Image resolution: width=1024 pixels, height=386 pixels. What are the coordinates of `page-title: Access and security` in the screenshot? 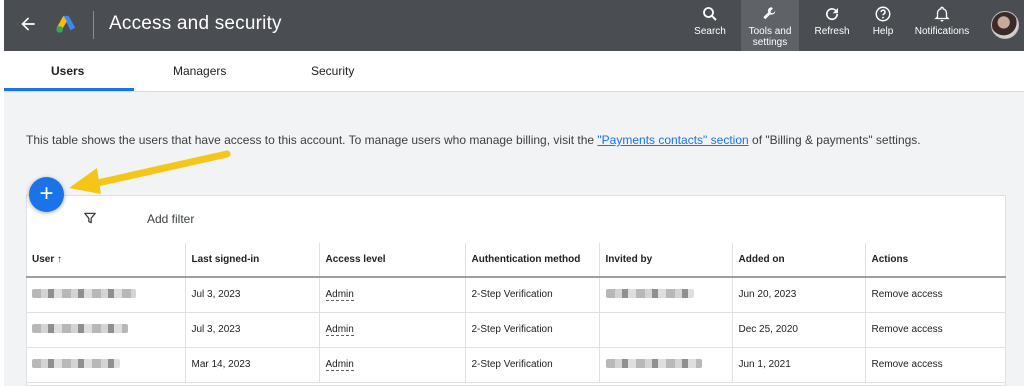 It's located at (195, 23).